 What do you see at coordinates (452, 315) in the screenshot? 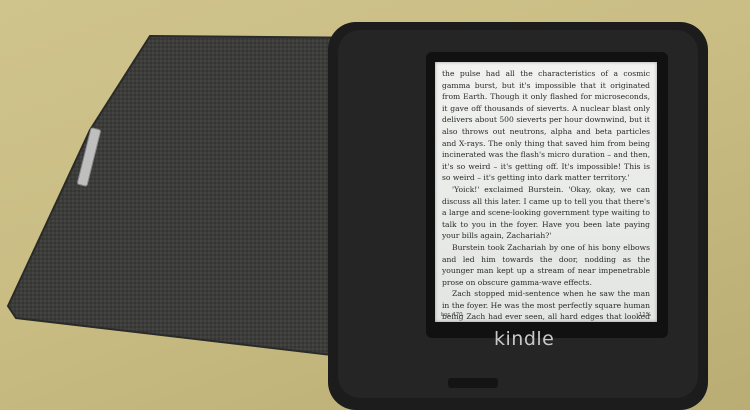
I see `location-indicator: Loc 470` at bounding box center [452, 315].